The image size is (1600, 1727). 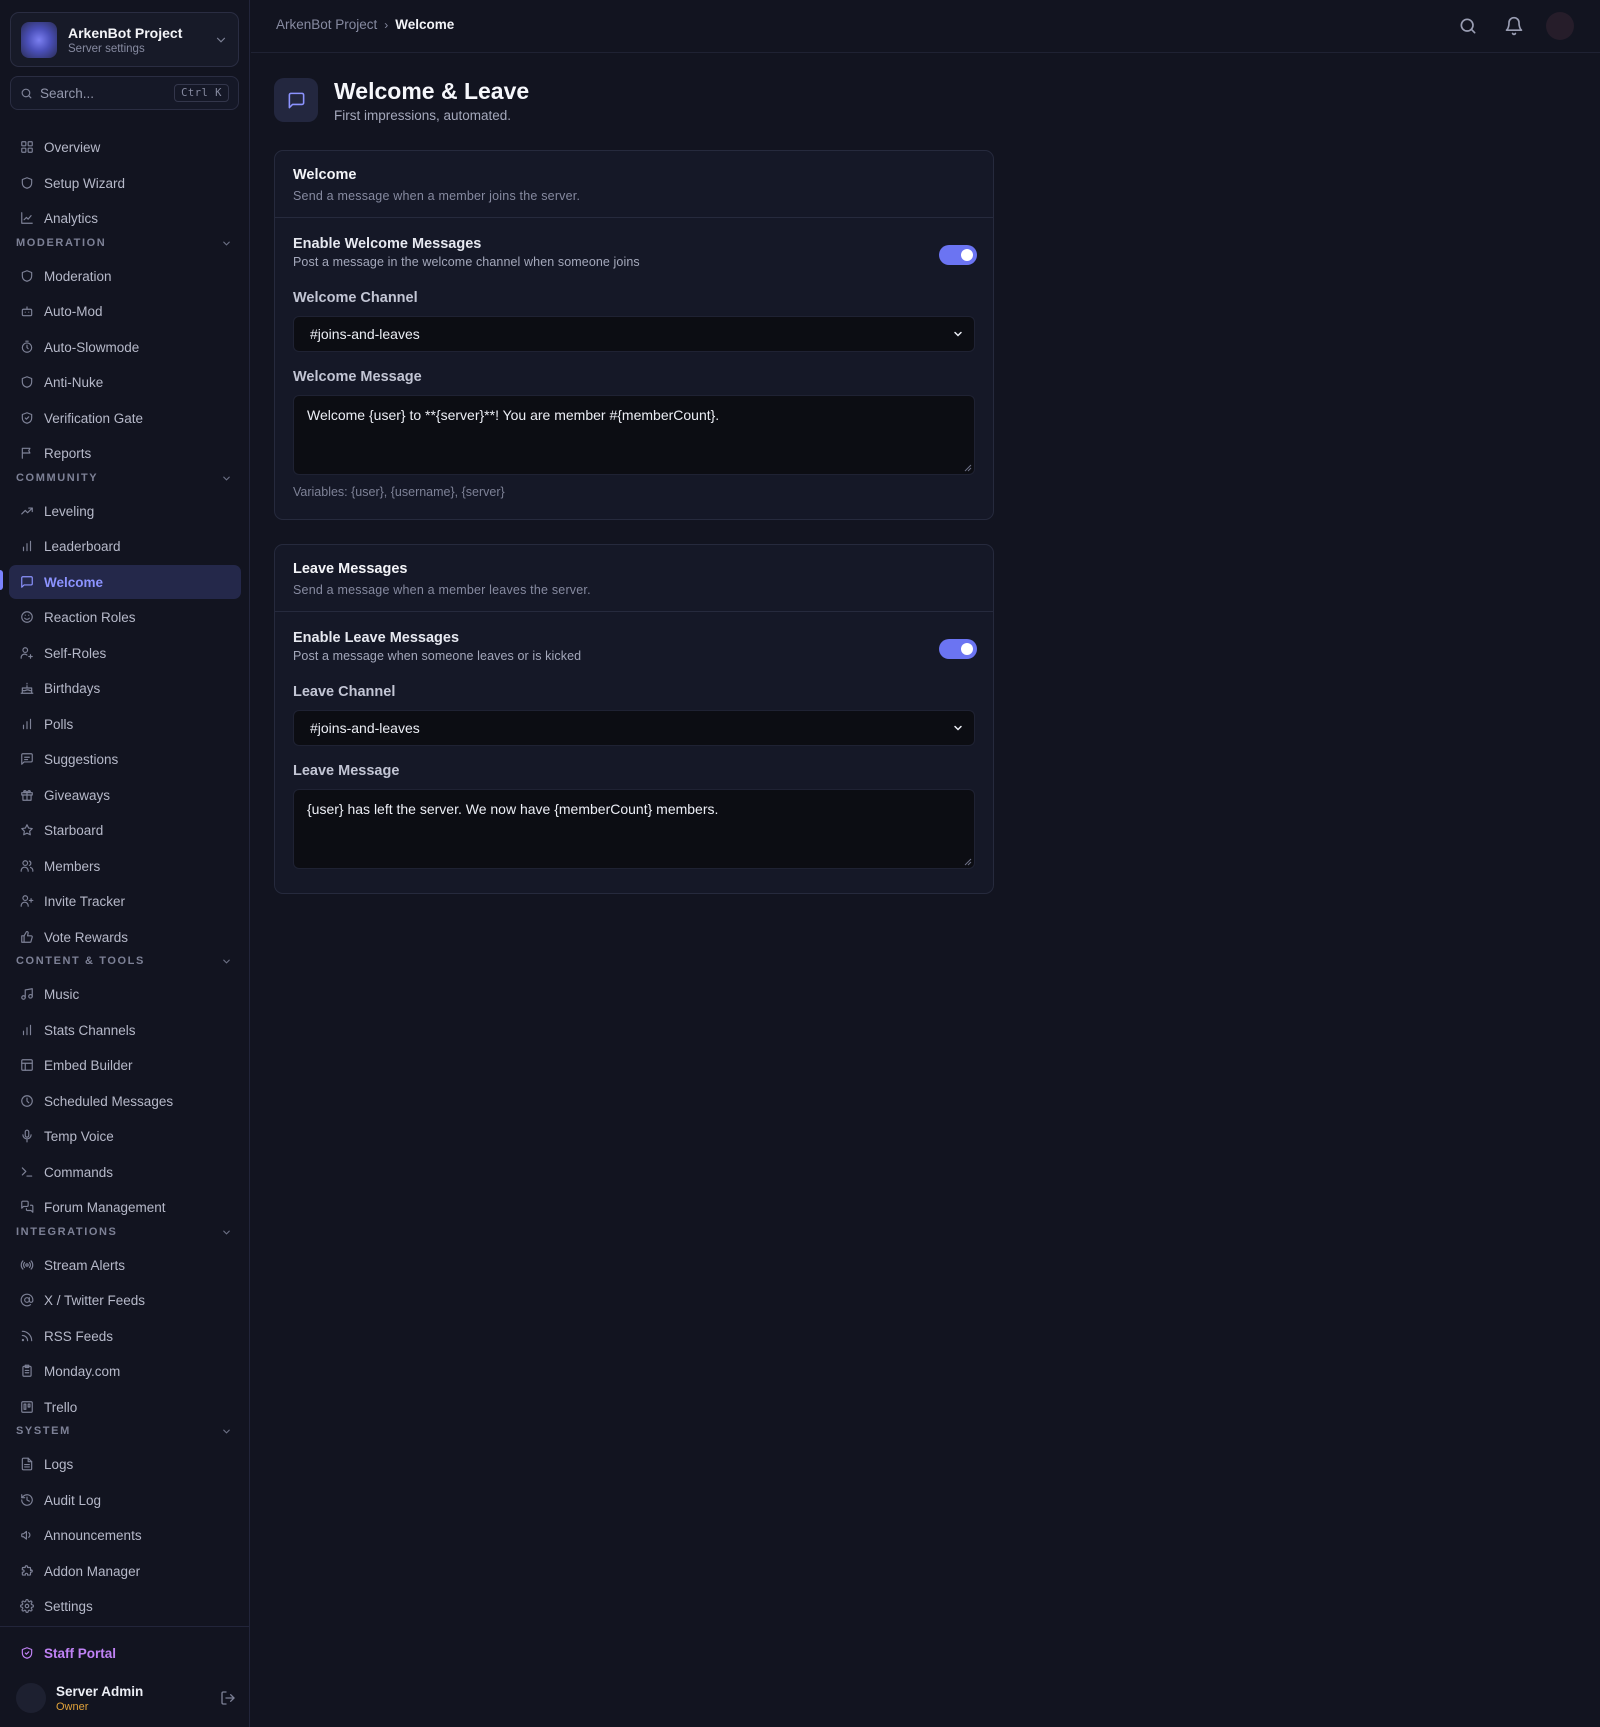 I want to click on sidebar-item-embed-builder: Embed Builder, so click(x=125, y=1065).